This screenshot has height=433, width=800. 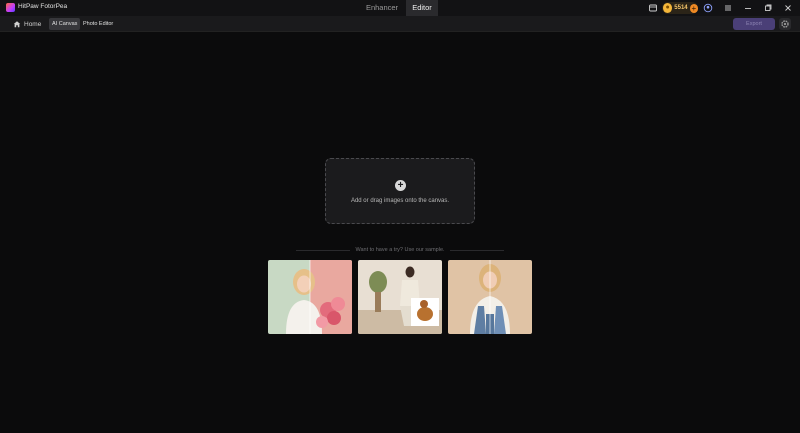 What do you see at coordinates (400, 185) in the screenshot?
I see `plus-icon: +` at bounding box center [400, 185].